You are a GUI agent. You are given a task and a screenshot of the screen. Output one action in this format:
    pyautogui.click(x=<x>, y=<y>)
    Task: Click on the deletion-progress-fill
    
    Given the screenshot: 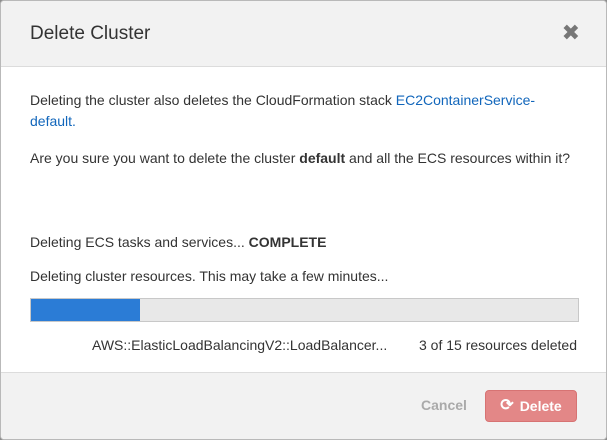 What is the action you would take?
    pyautogui.click(x=86, y=310)
    